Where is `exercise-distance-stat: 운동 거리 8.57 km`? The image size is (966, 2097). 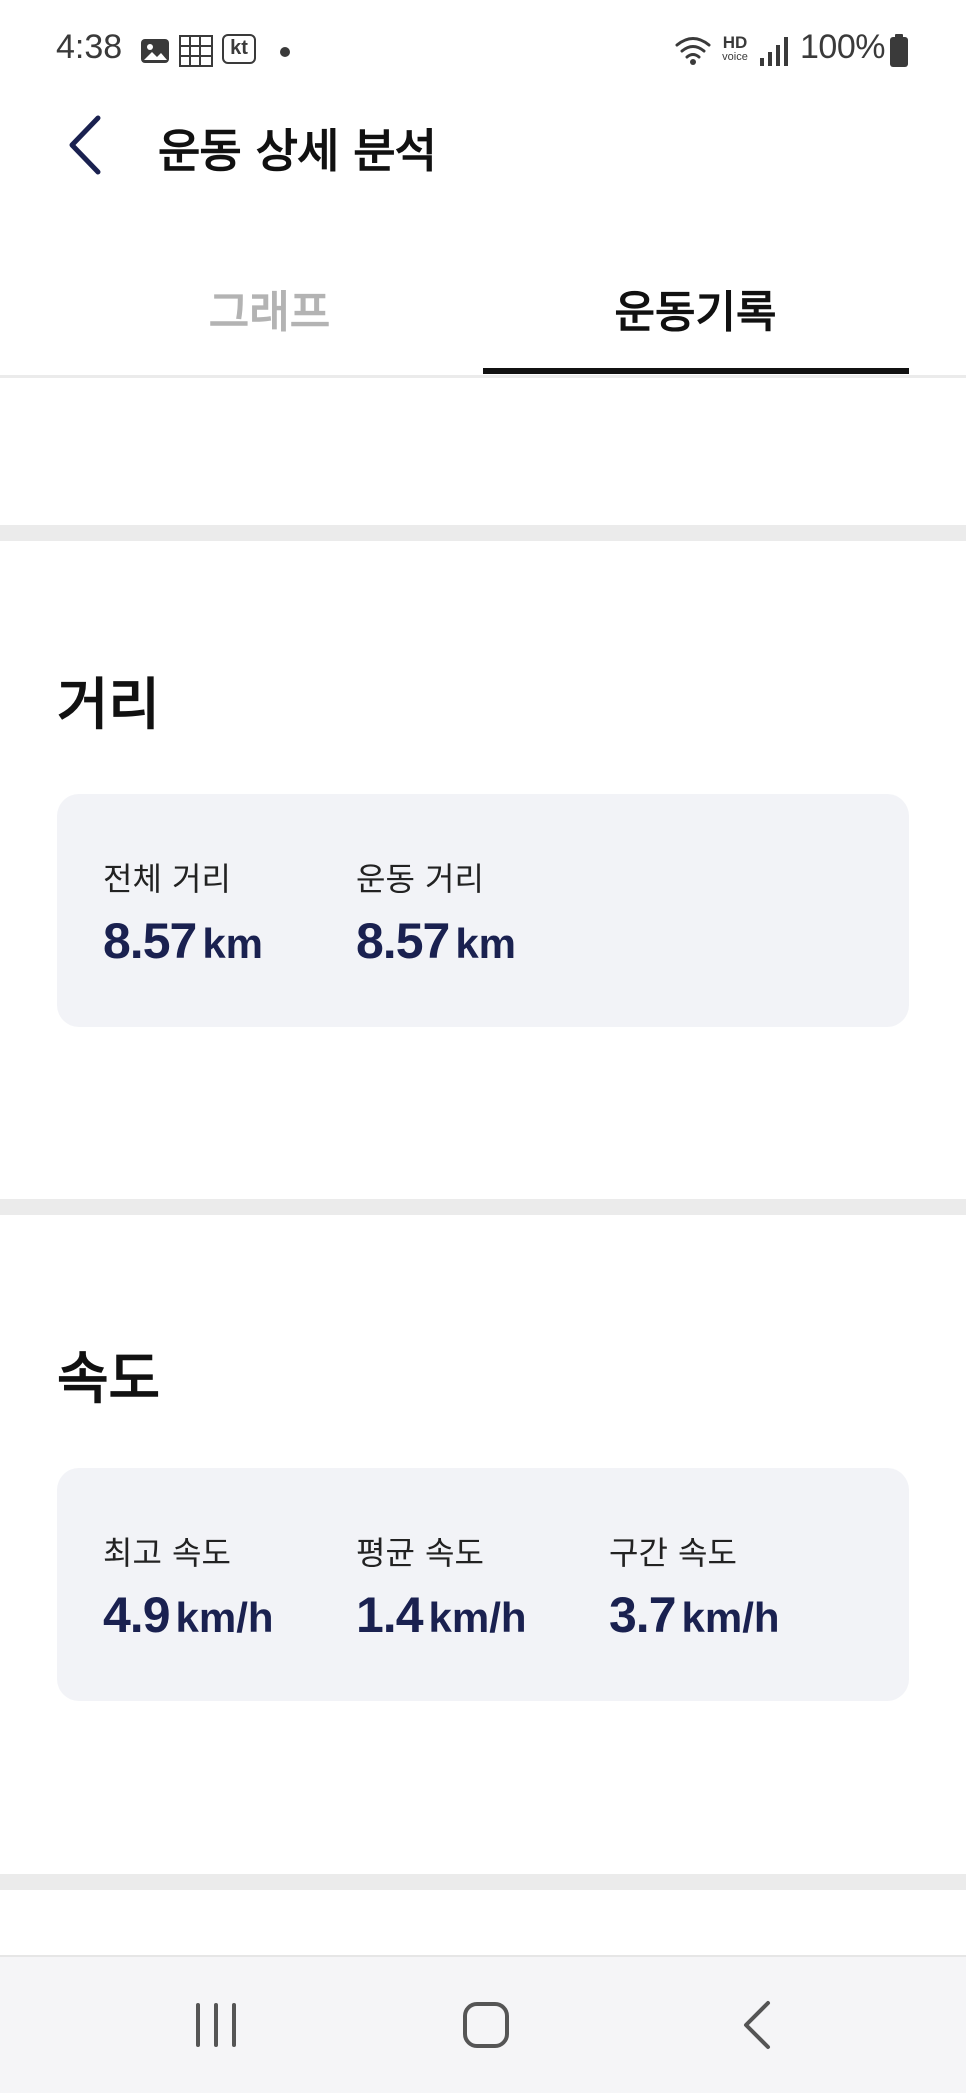
exercise-distance-stat: 운동 거리 8.57 km is located at coordinates (436, 912).